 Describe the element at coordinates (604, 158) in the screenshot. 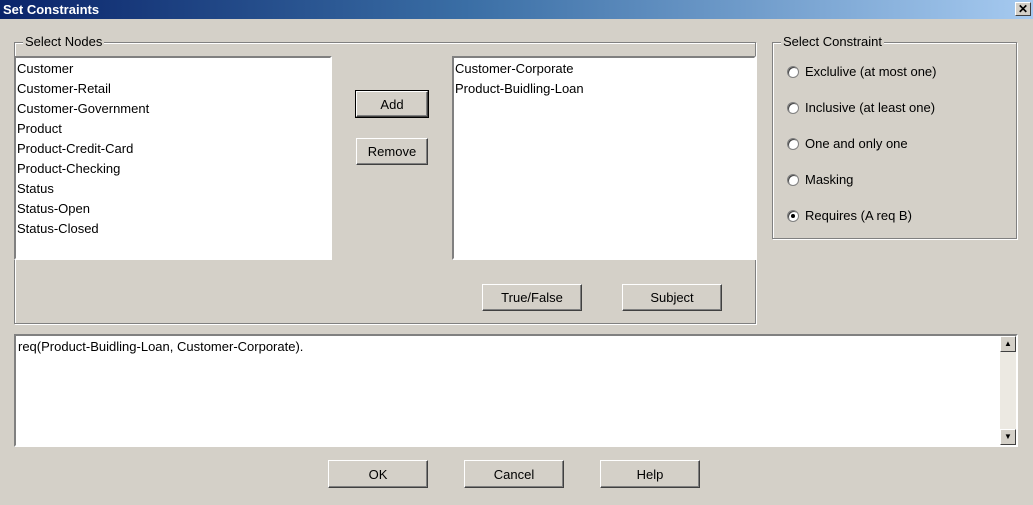

I see `selected-nodes-list: Customer-Corporate Product-Buidling-Loan` at that location.